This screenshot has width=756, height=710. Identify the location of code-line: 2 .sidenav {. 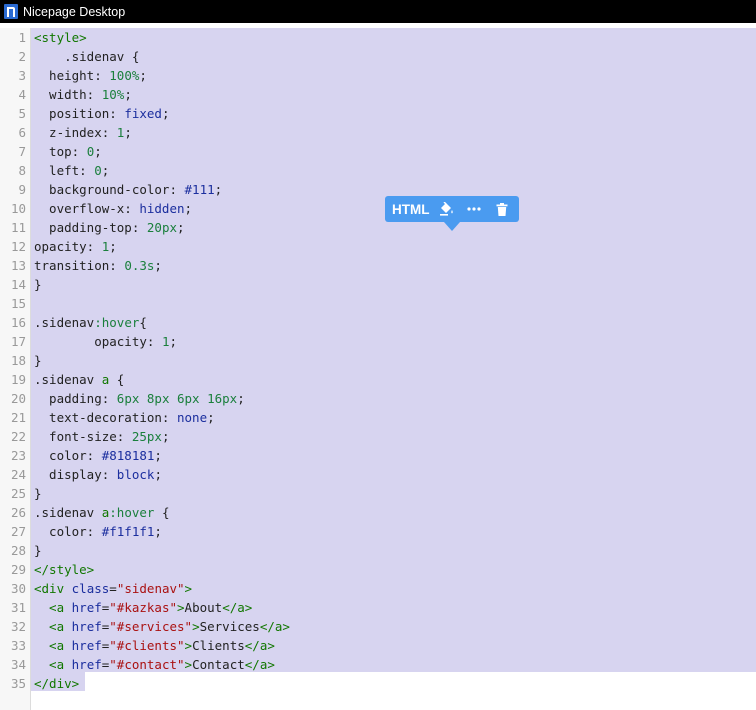
(378, 56).